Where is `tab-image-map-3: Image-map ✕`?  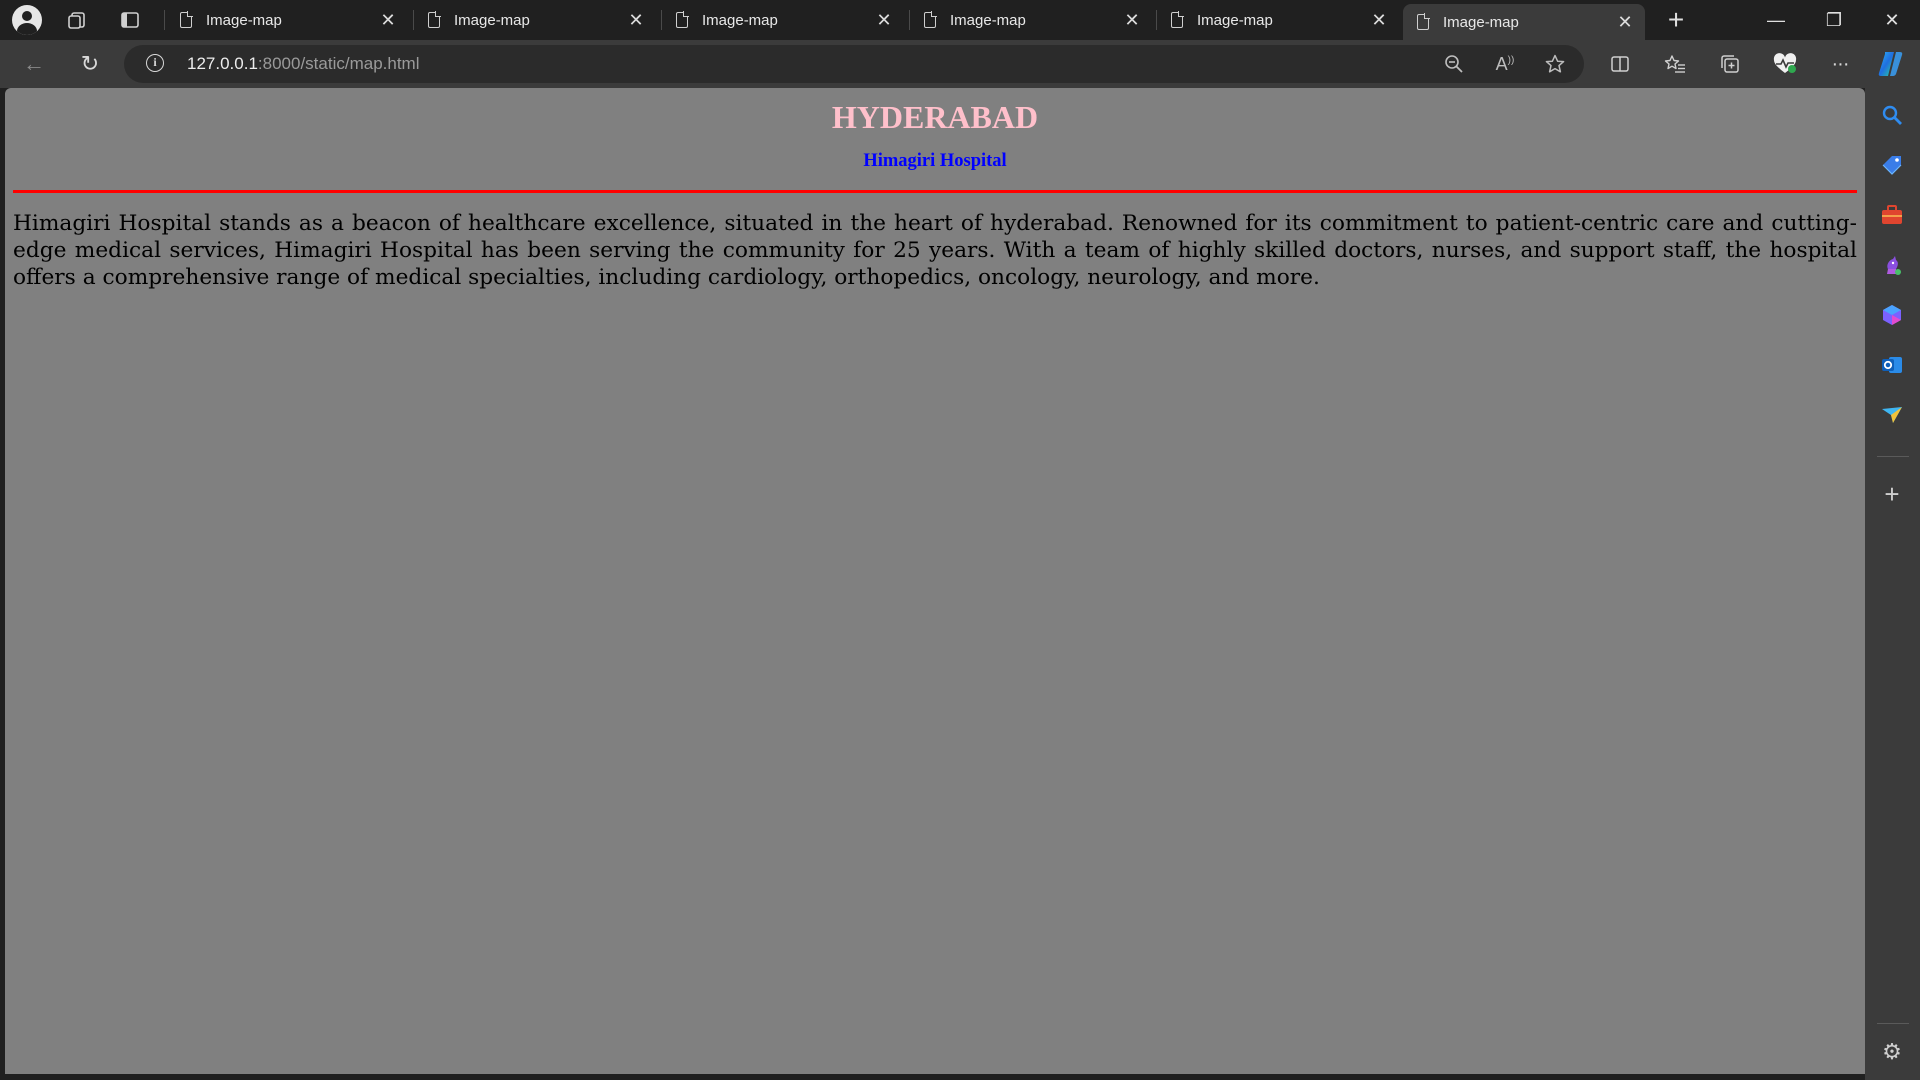 tab-image-map-3: Image-map ✕ is located at coordinates (783, 20).